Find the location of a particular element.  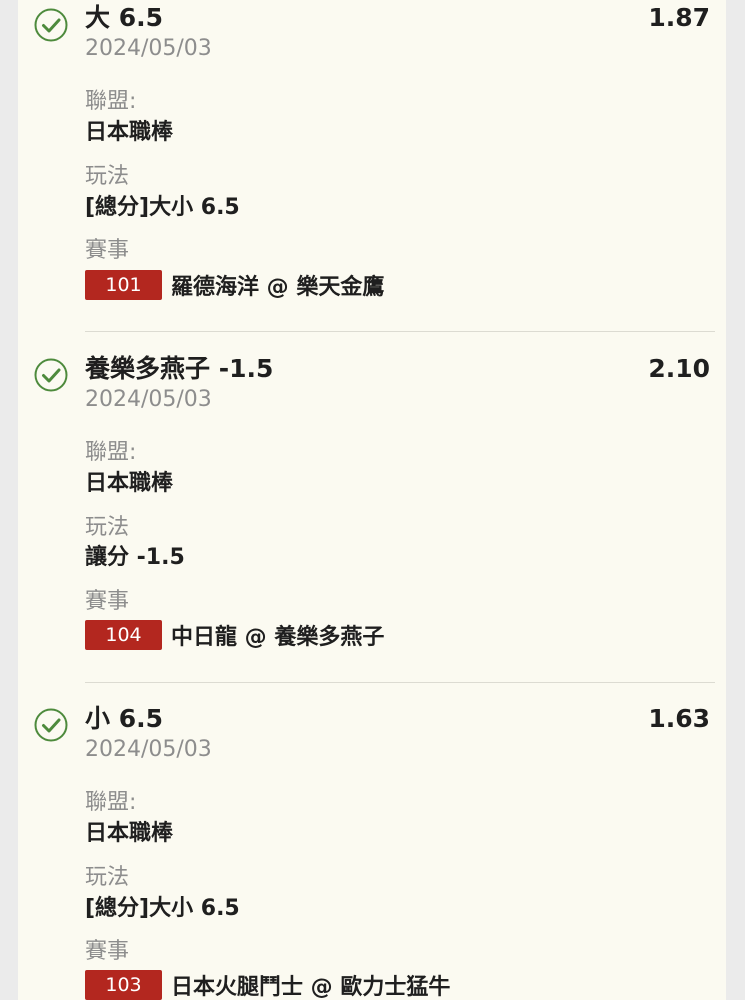

event-row: 104 中日龍 @ 養樂多燕子 is located at coordinates (234, 635).